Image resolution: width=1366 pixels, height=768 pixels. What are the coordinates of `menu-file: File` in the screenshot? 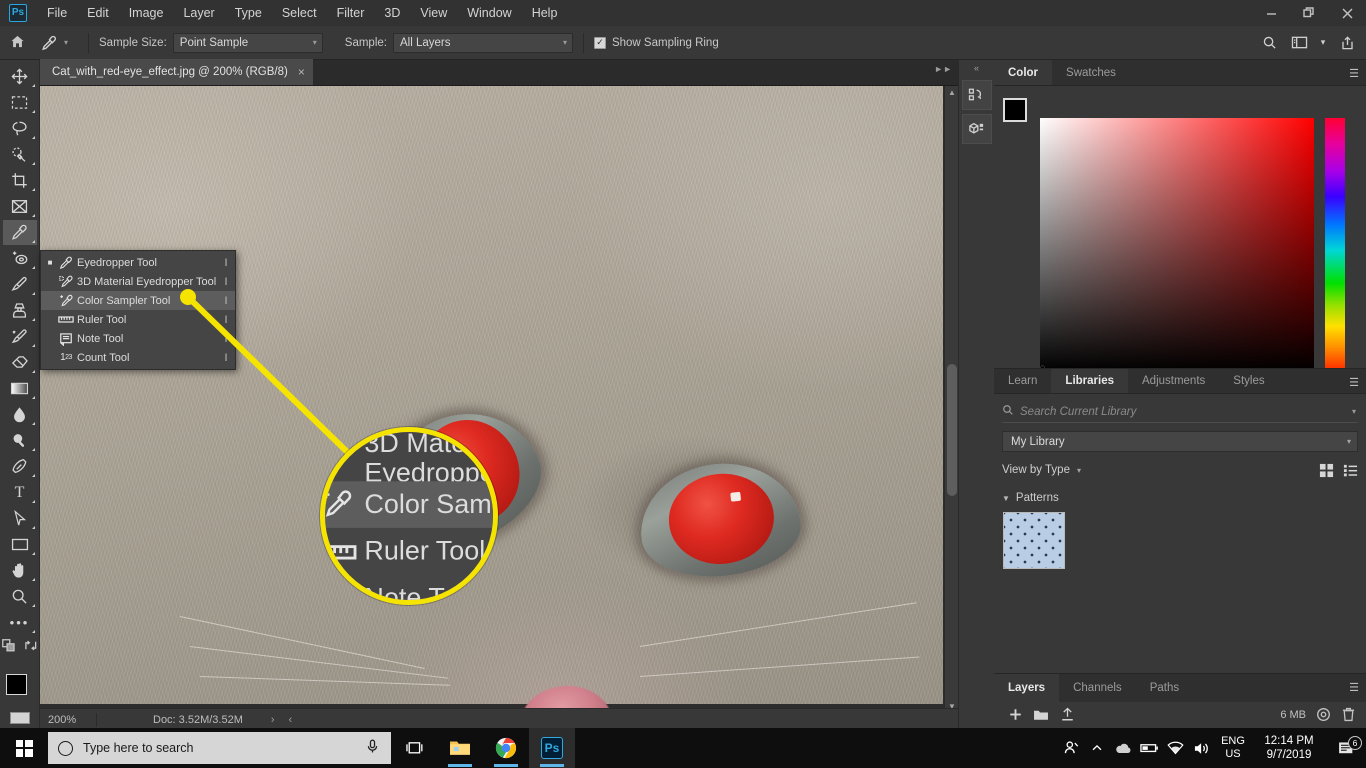 It's located at (57, 13).